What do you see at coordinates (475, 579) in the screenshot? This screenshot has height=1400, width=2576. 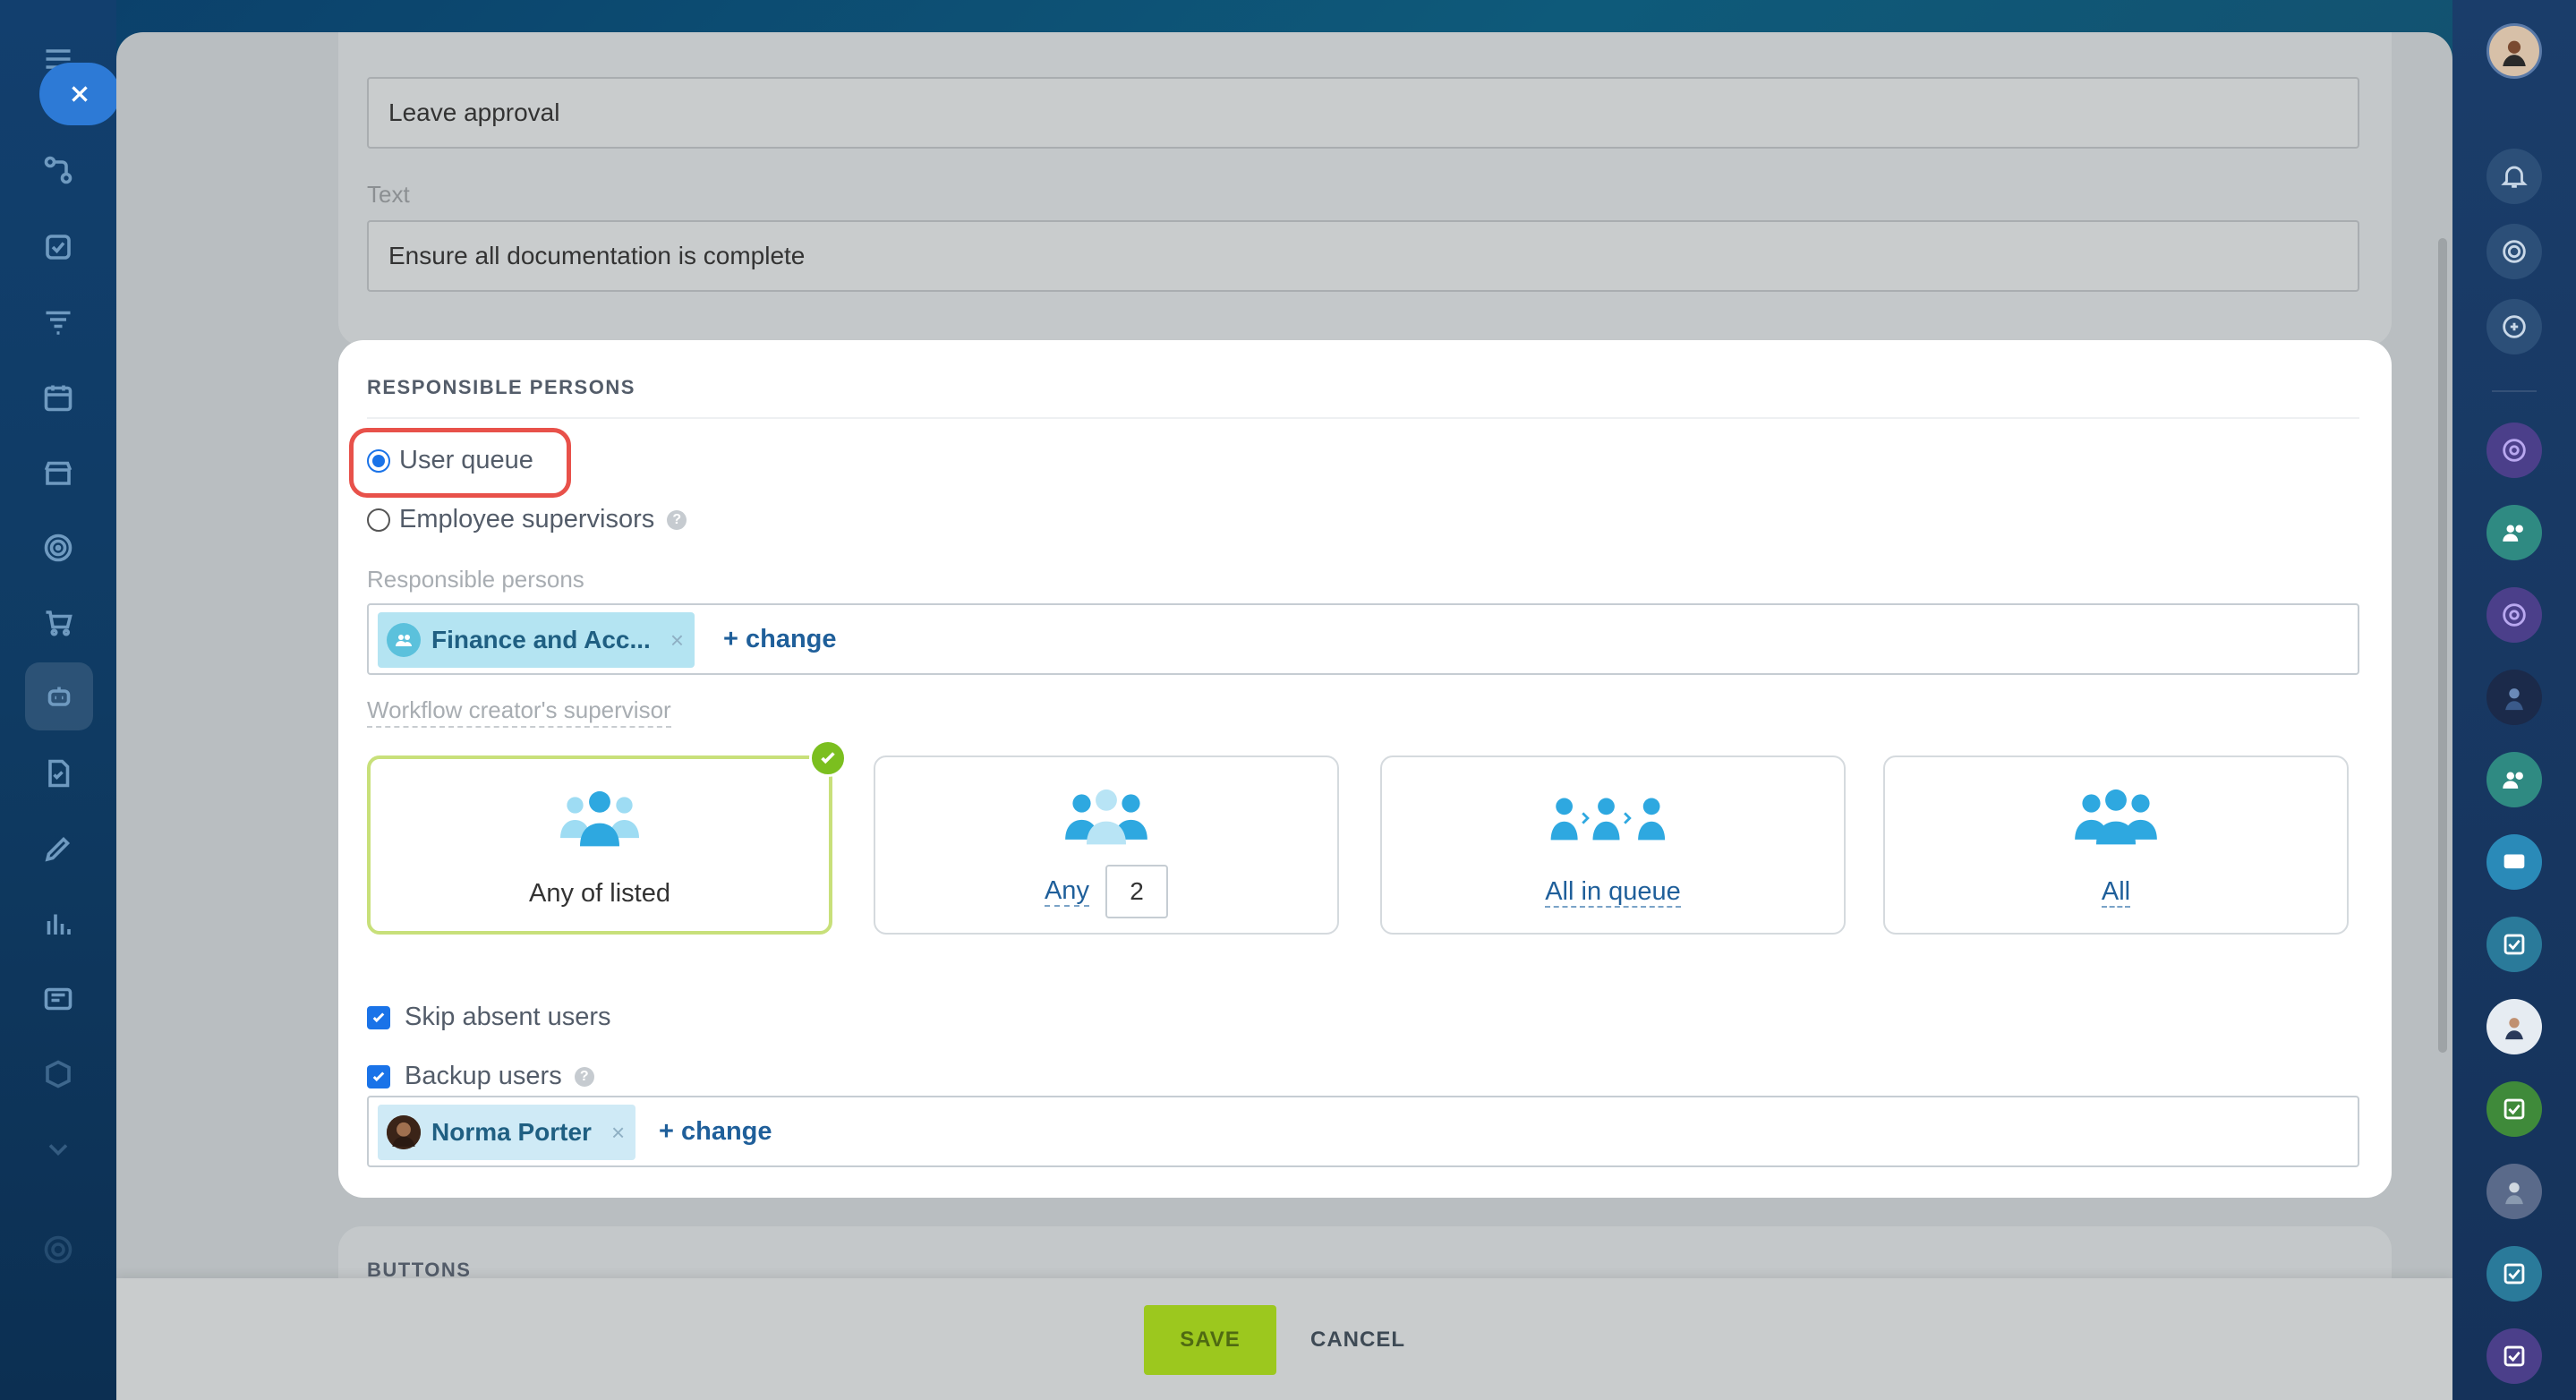 I see `responsible-persons-label: Responsible persons` at bounding box center [475, 579].